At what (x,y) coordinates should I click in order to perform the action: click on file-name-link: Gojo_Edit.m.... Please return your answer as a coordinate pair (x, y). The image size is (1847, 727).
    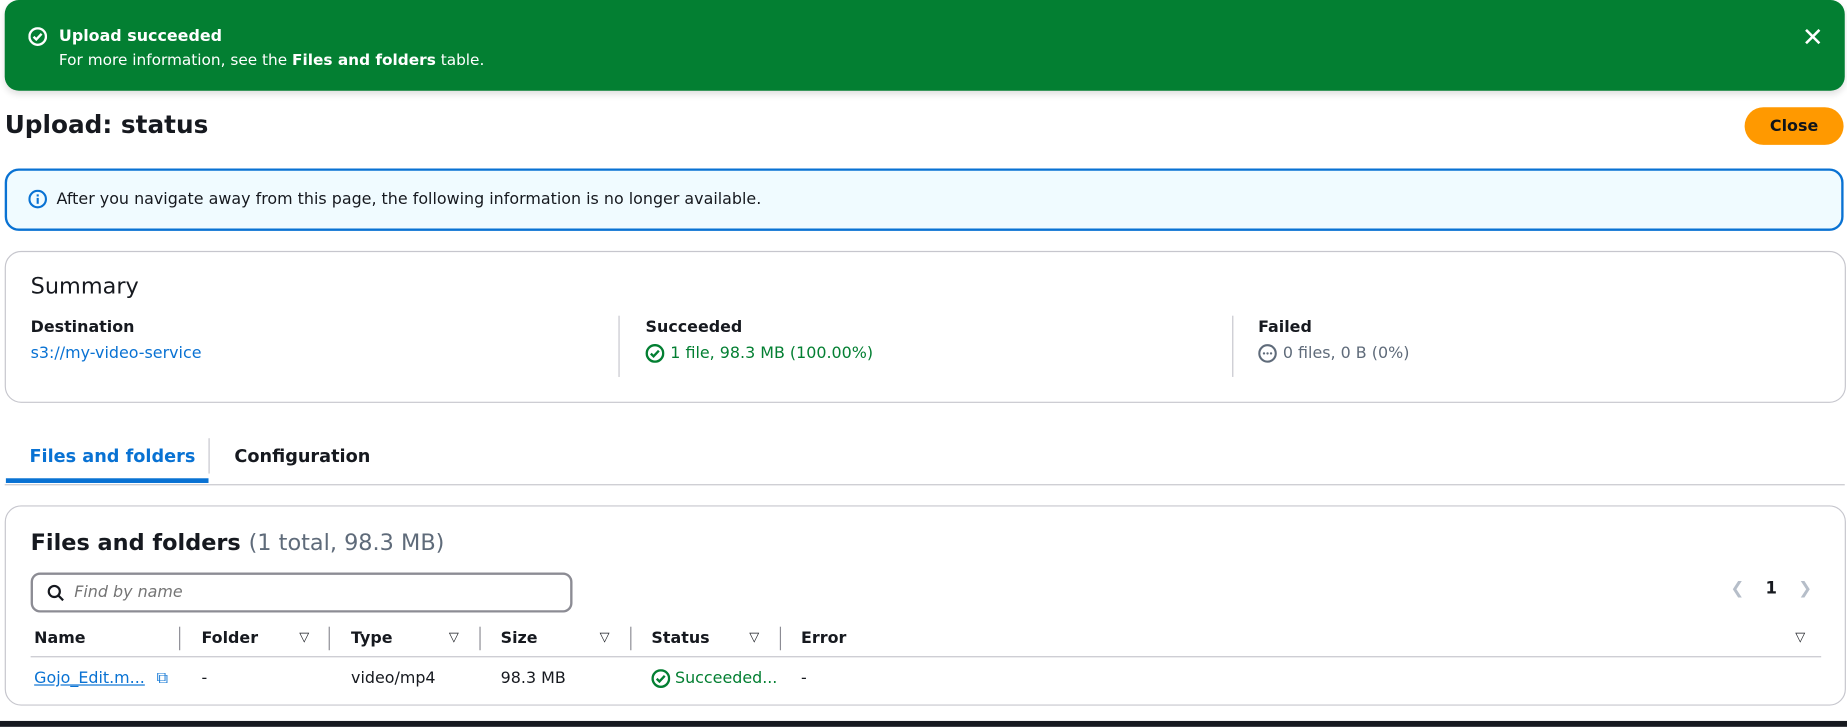
    Looking at the image, I should click on (89, 678).